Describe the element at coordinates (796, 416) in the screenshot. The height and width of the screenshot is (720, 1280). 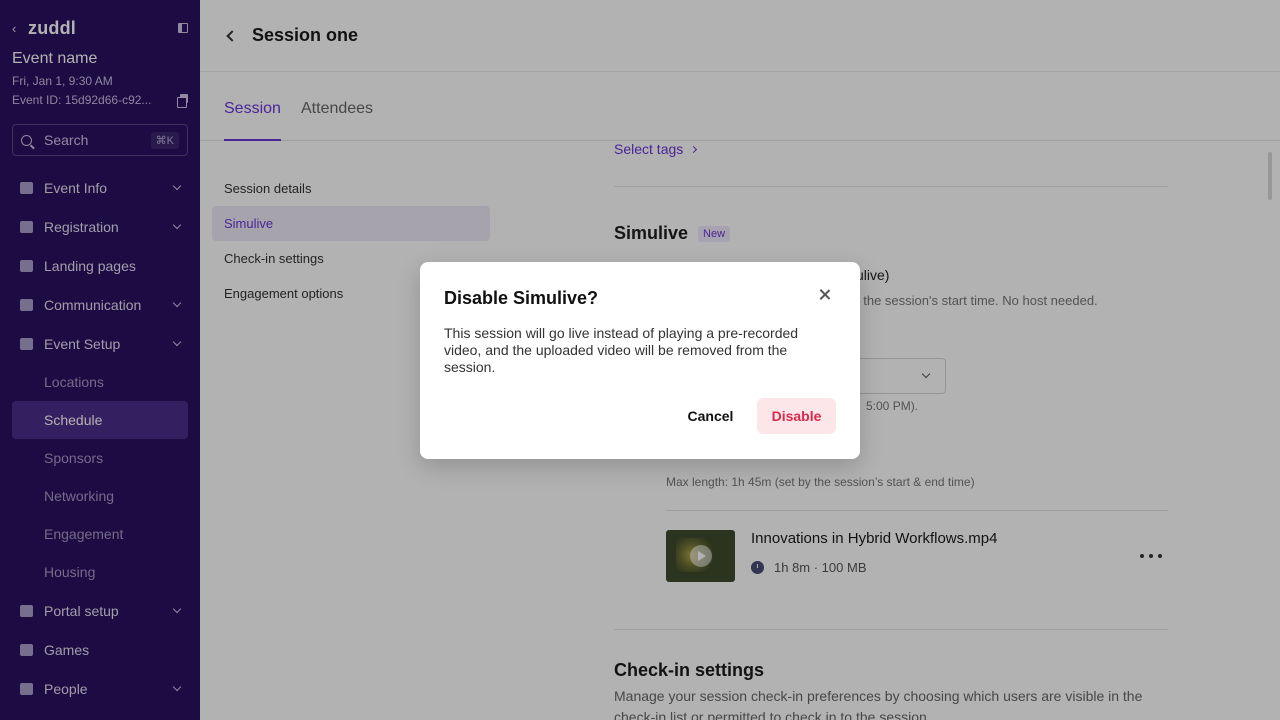
I see `disable-button: Disable` at that location.